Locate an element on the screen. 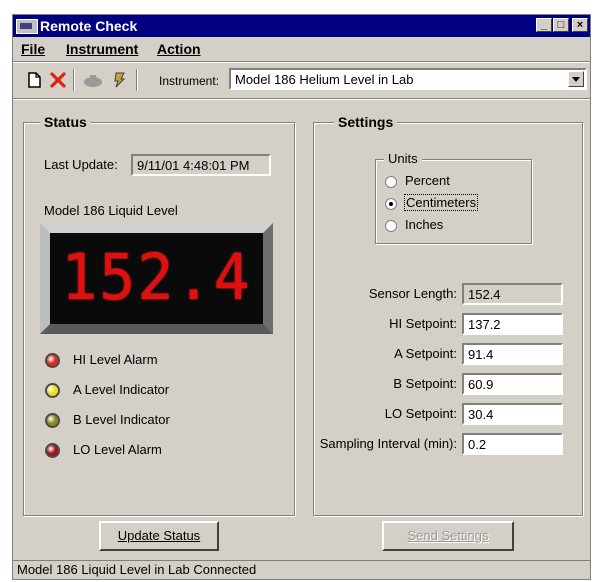  a-level-indicator-label: A Level Indicator is located at coordinates (121, 389).